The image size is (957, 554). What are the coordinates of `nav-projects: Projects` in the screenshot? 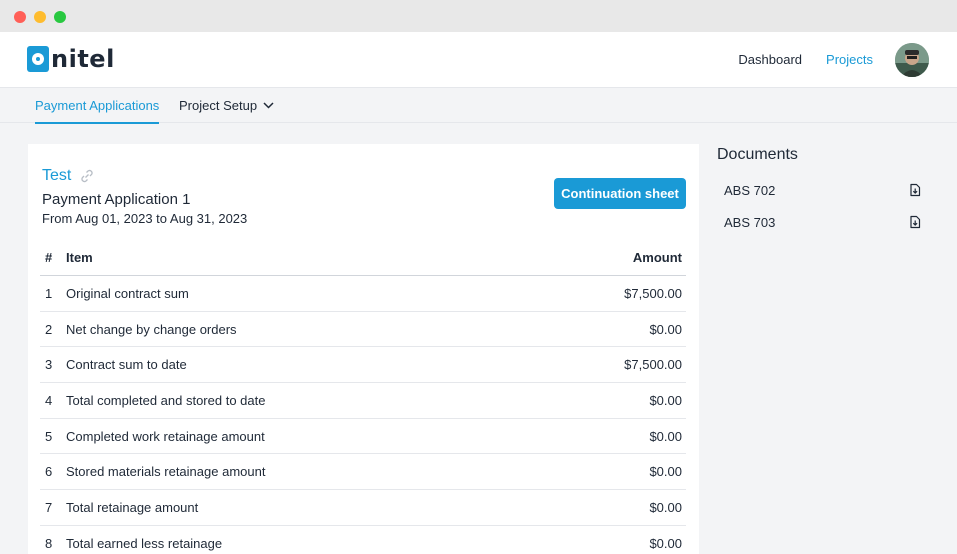 It's located at (849, 59).